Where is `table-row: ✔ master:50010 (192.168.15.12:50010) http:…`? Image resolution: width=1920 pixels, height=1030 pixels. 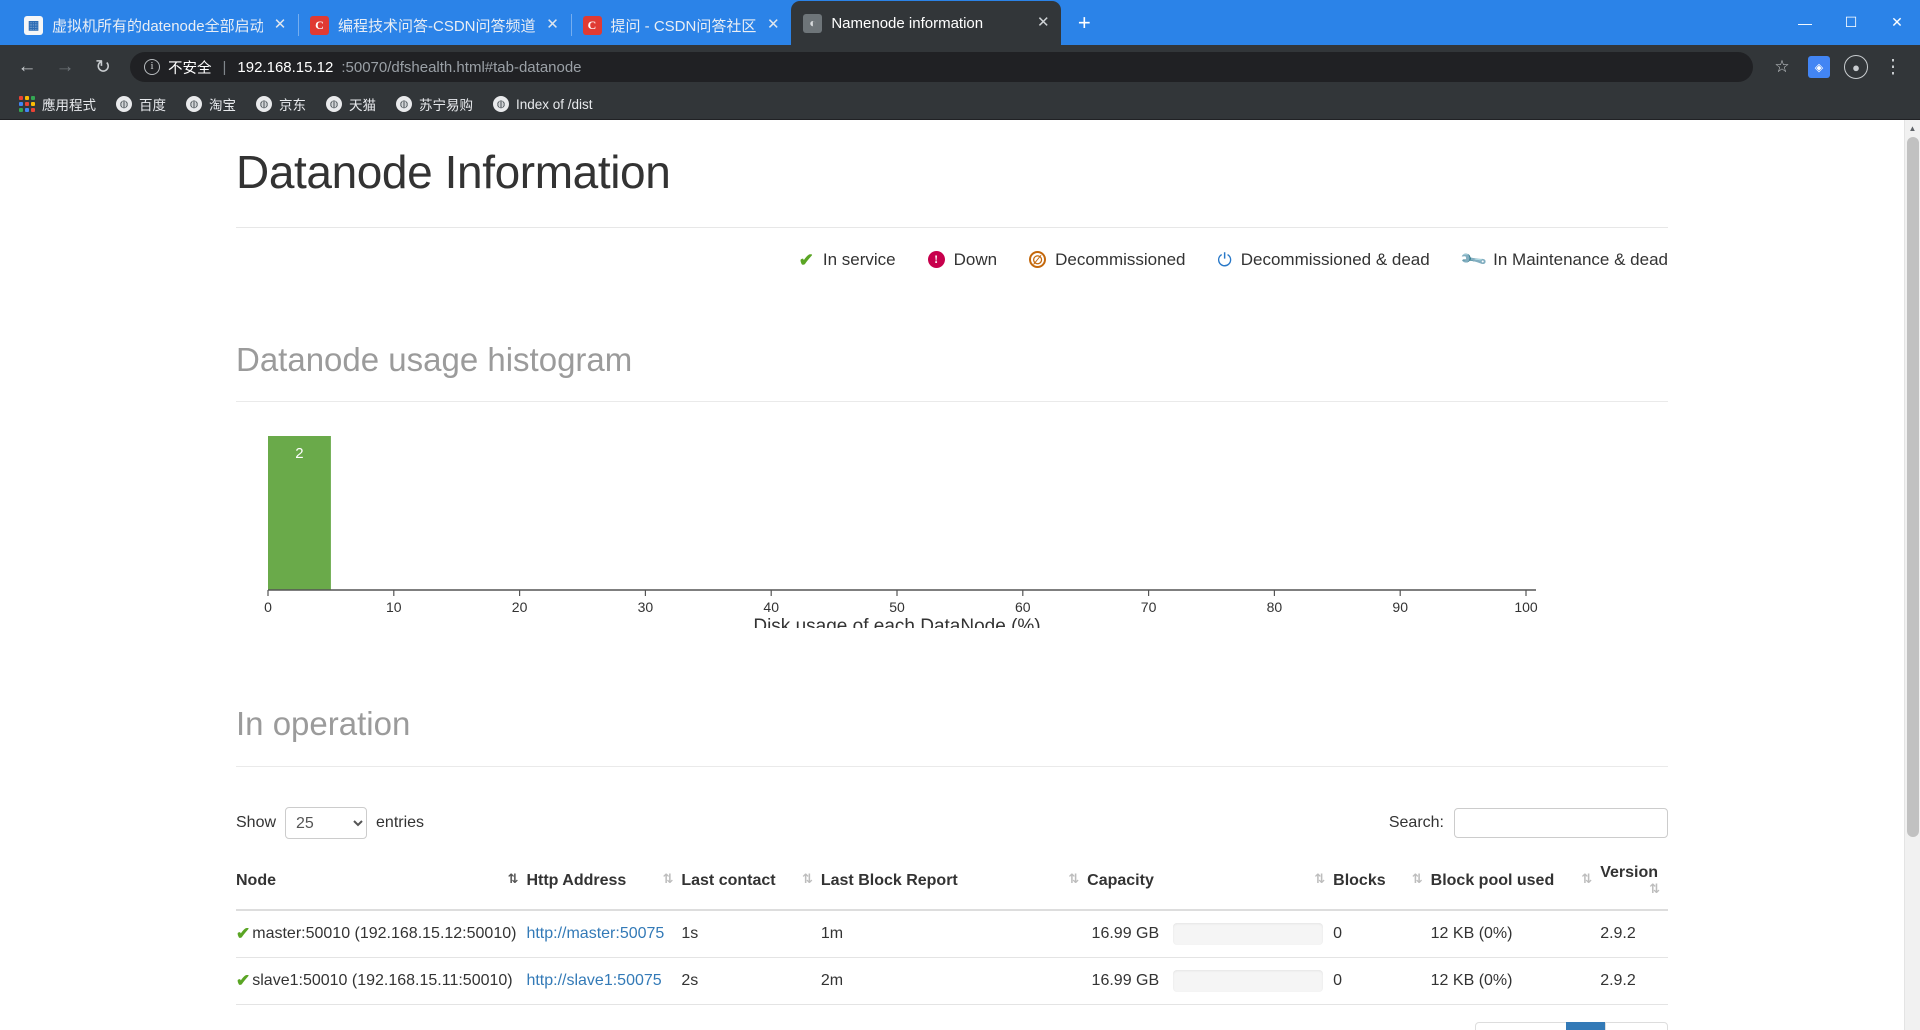
table-row: ✔ master:50010 (192.168.15.12:50010) http:… is located at coordinates (952, 934).